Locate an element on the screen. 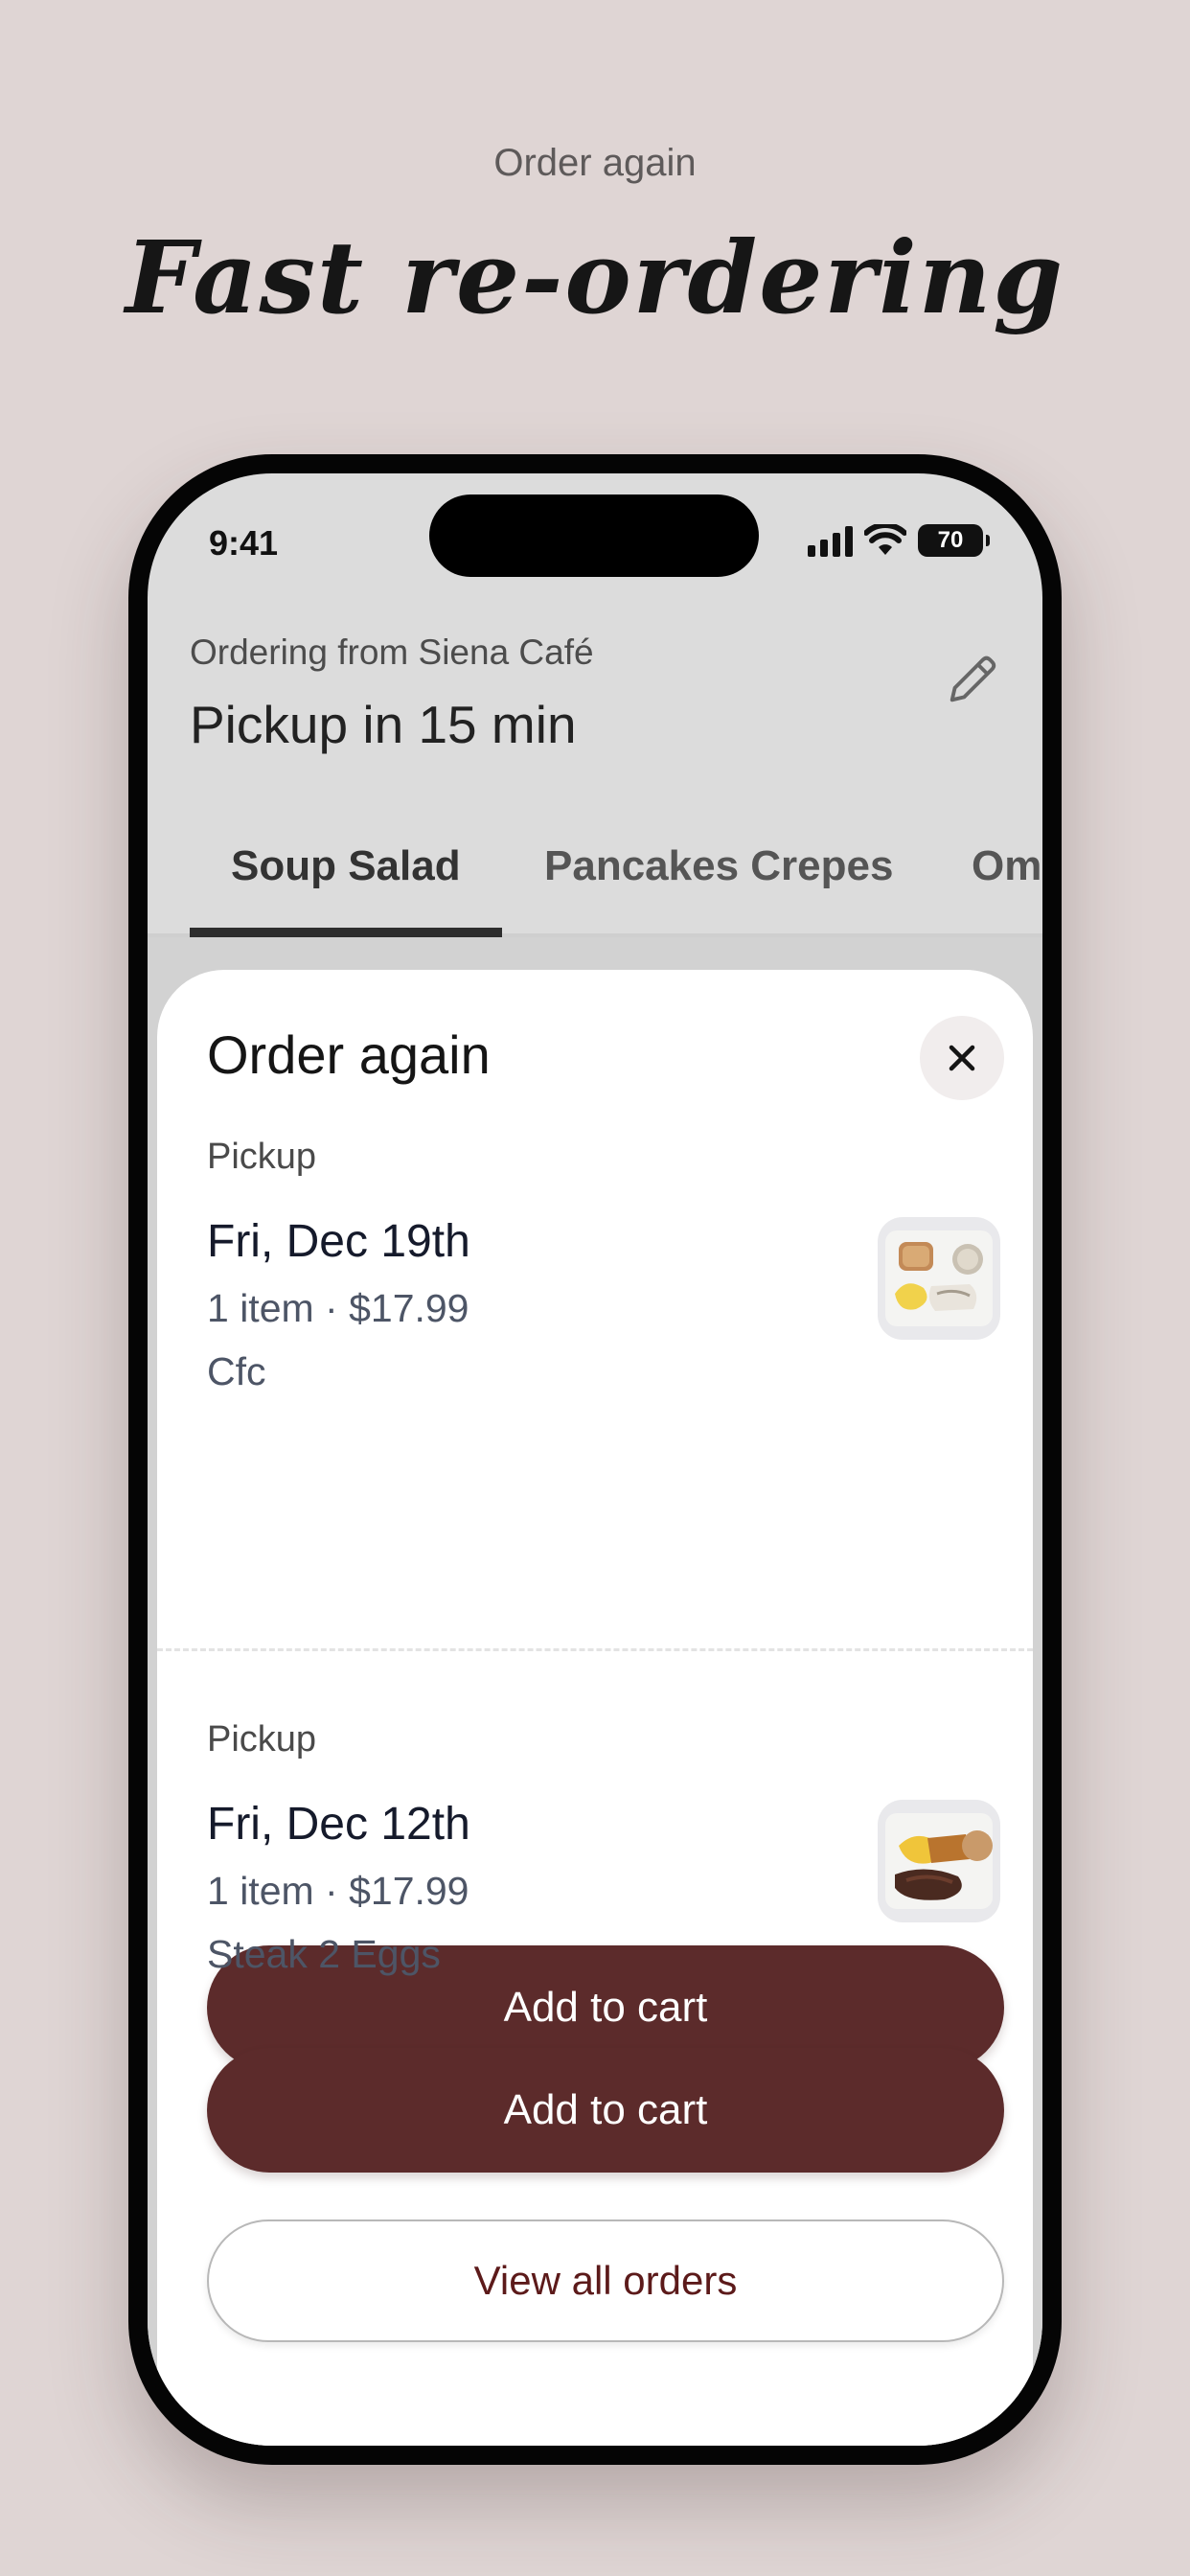 The height and width of the screenshot is (2576, 1190). close-icon is located at coordinates (962, 1058).